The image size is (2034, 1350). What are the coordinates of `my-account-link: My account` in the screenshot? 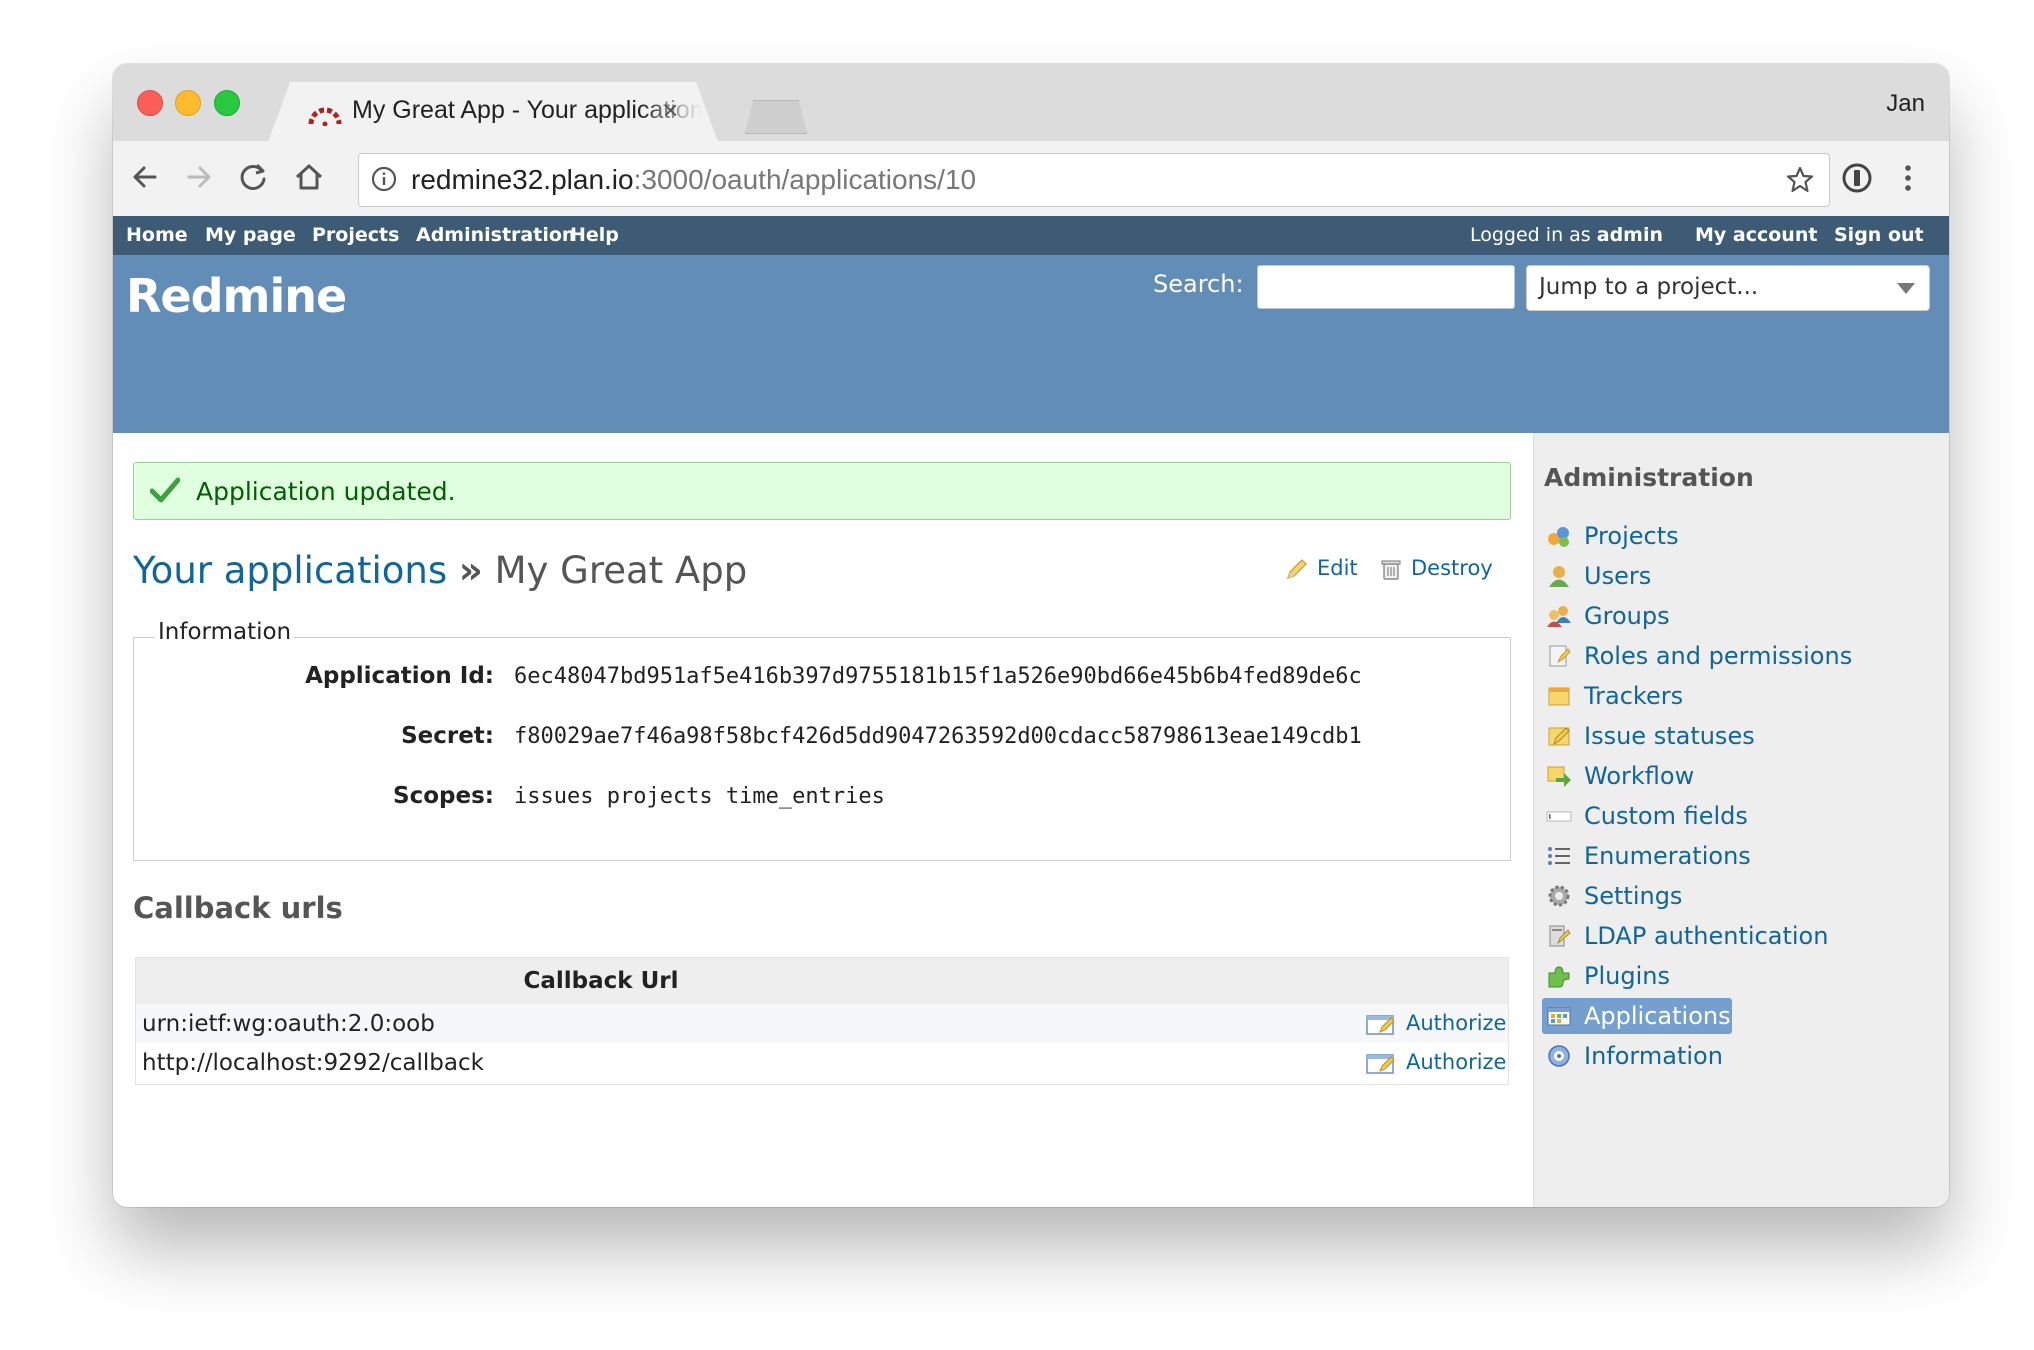 It's located at (1756, 235).